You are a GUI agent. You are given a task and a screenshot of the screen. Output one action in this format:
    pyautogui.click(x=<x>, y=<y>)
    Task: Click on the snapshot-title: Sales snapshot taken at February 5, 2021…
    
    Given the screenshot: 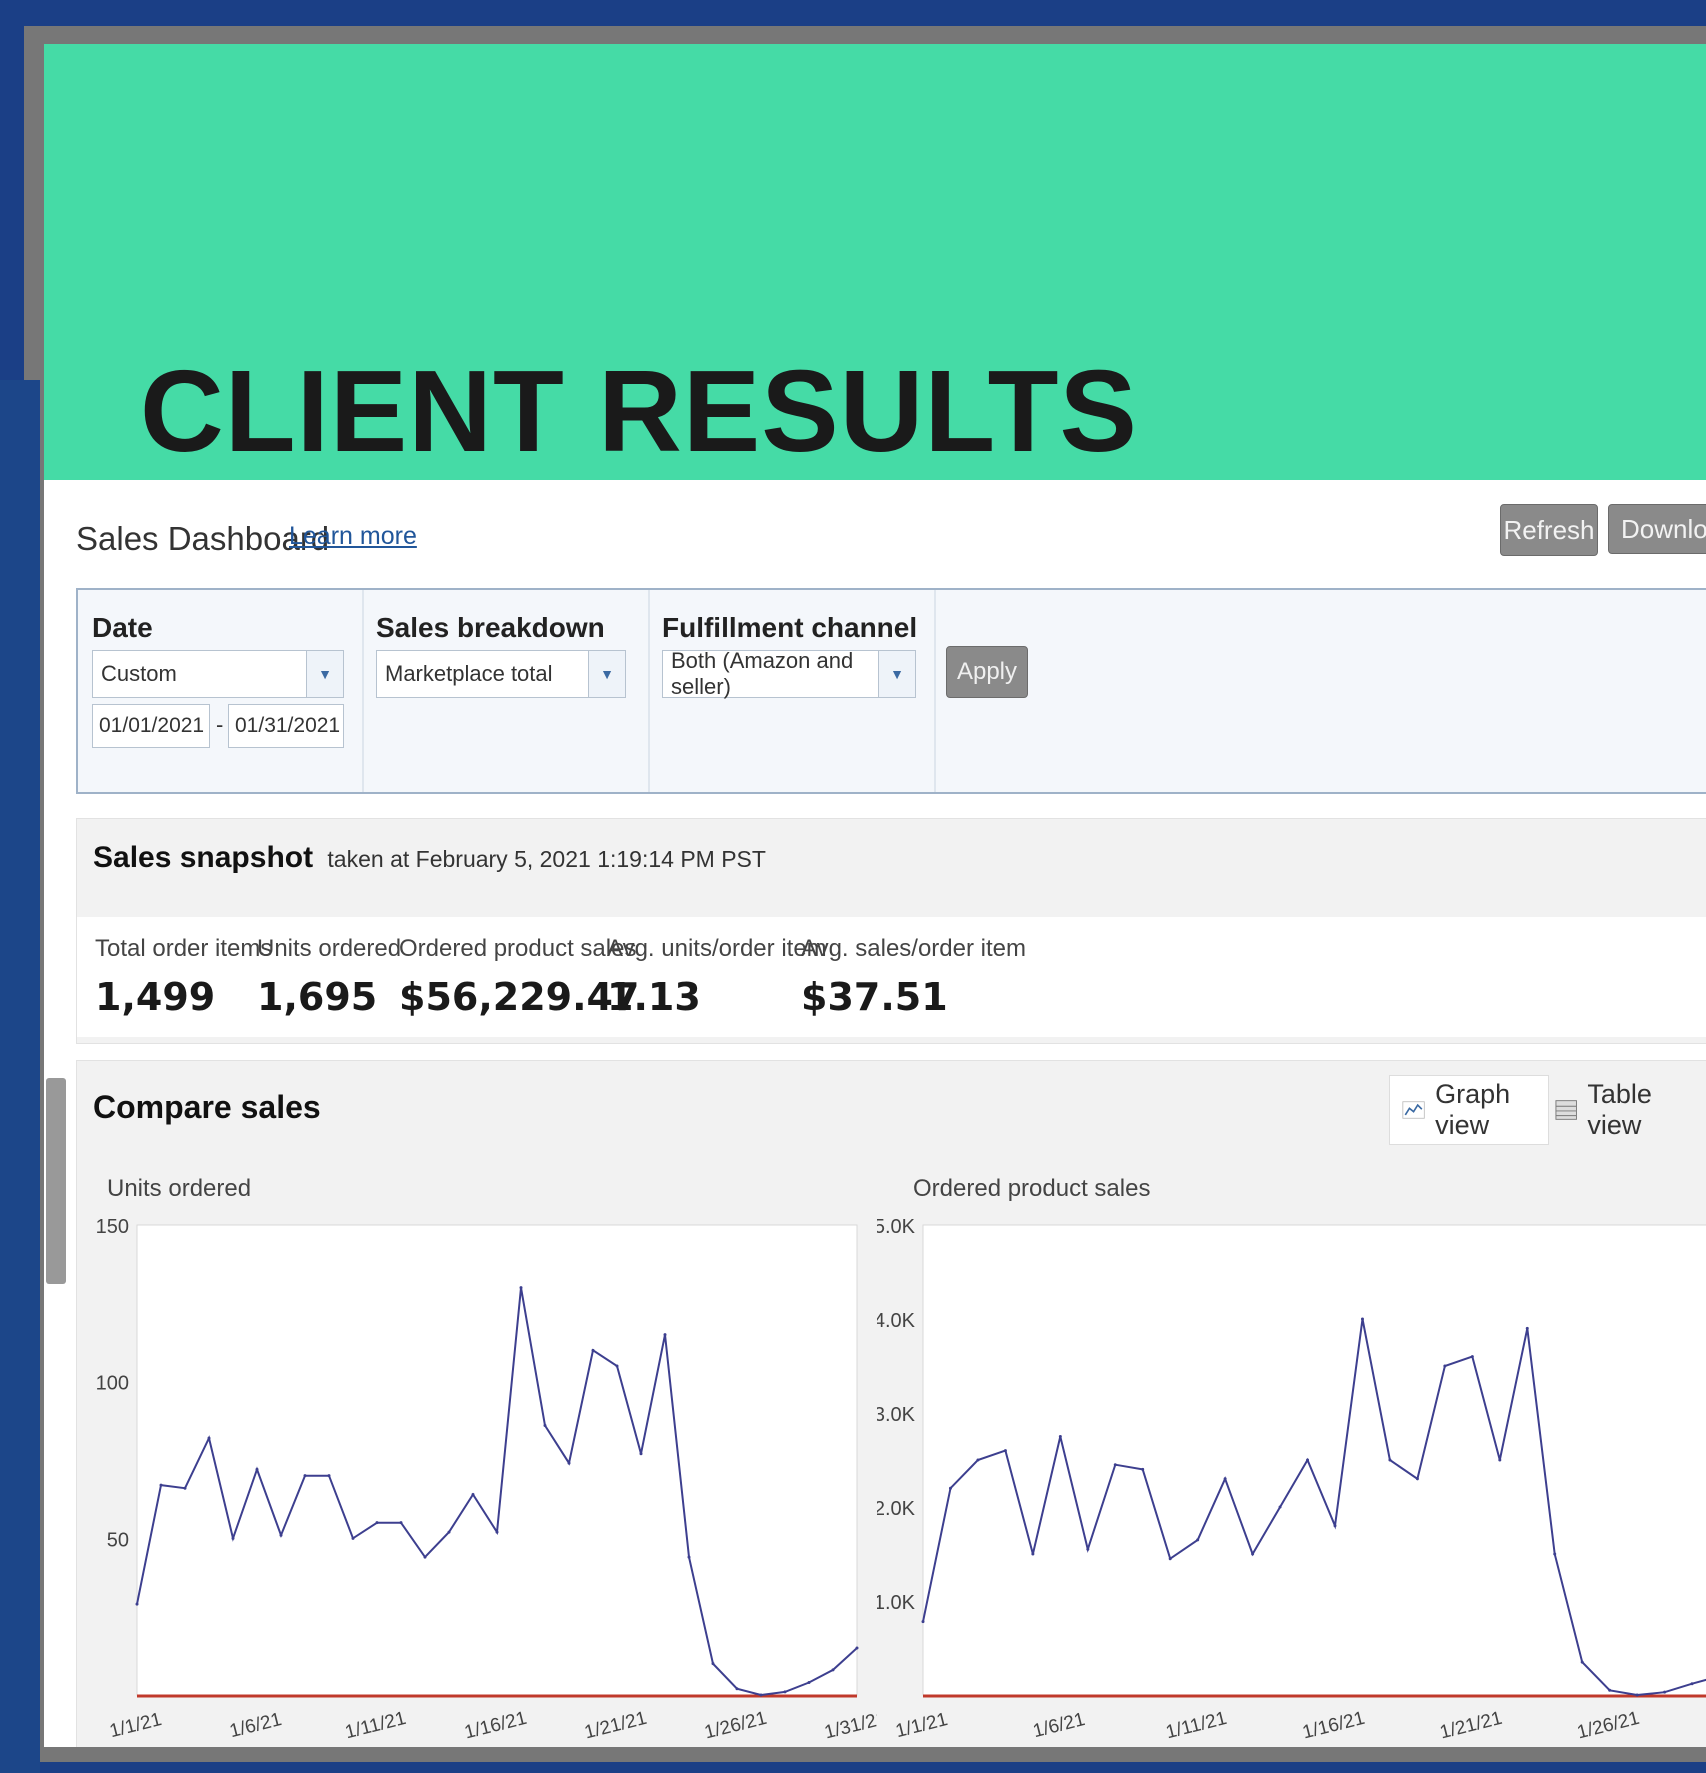 What is the action you would take?
    pyautogui.click(x=429, y=858)
    